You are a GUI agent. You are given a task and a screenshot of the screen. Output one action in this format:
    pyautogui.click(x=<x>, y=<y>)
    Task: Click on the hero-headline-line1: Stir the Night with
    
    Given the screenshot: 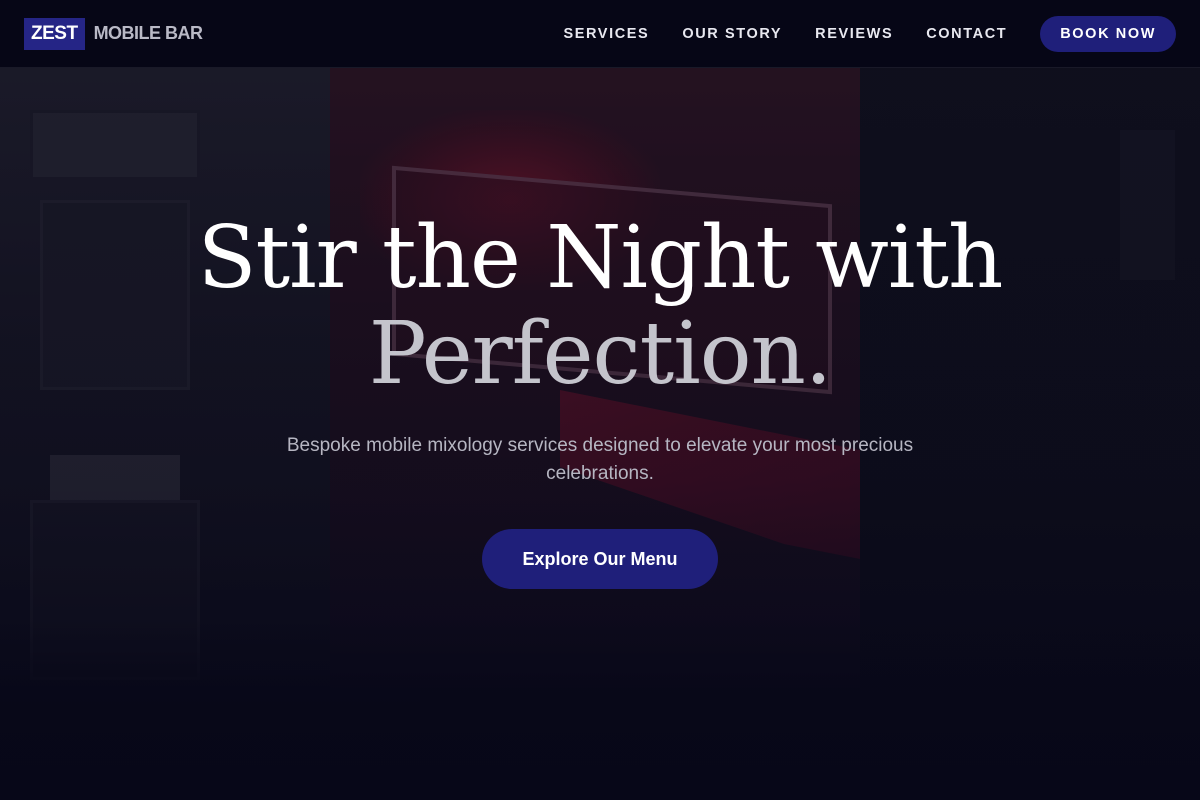 What is the action you would take?
    pyautogui.click(x=600, y=258)
    